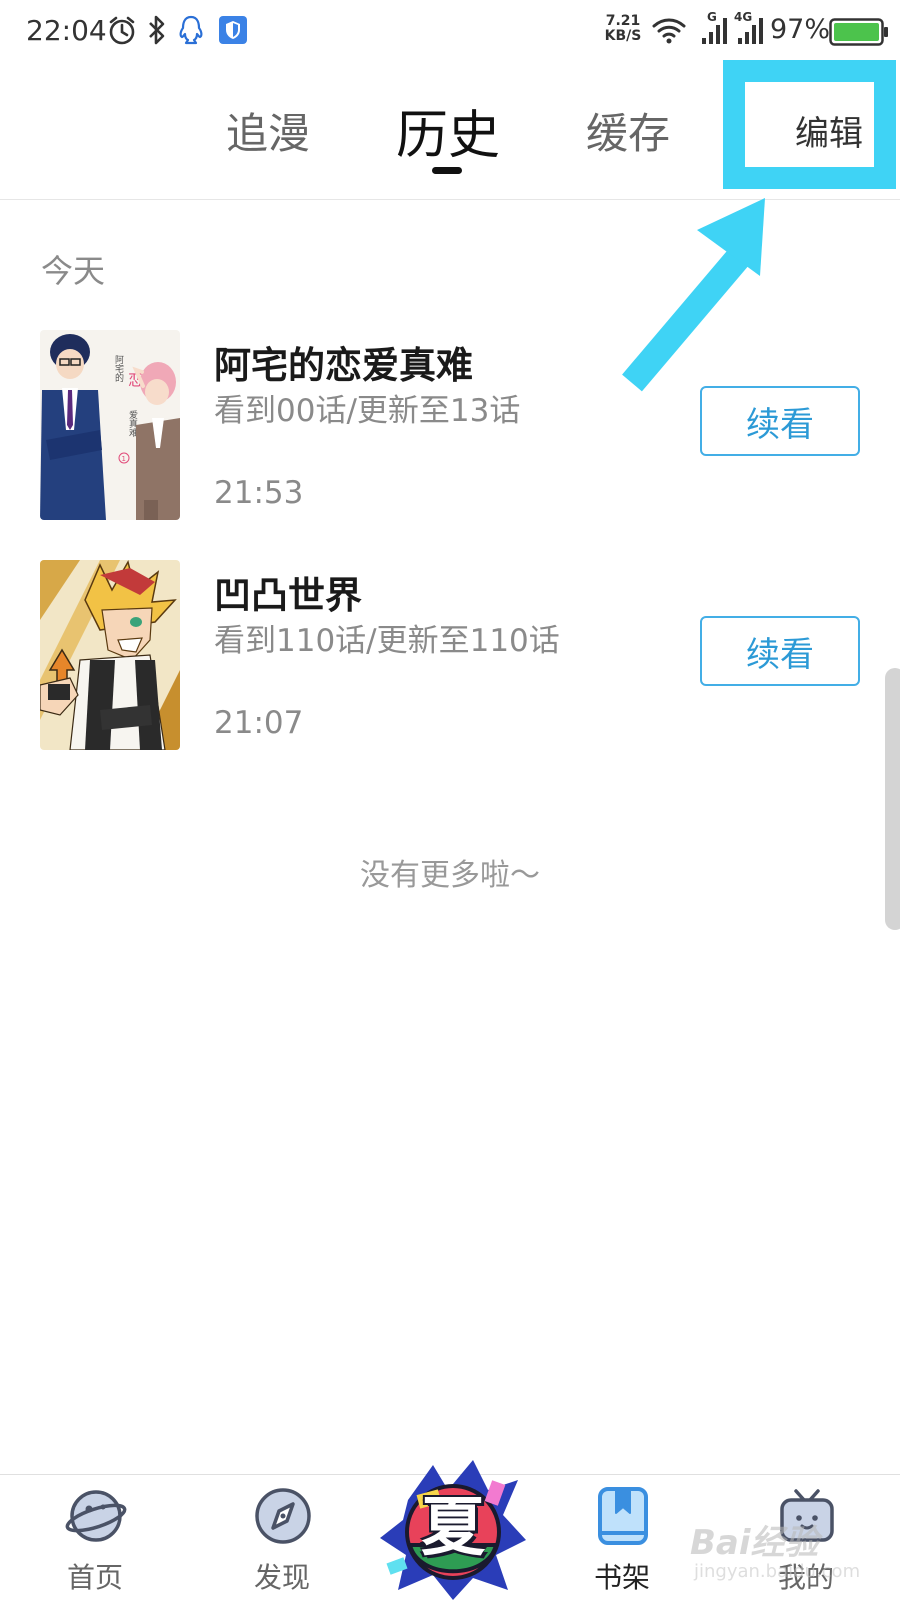  I want to click on nav-item-summer-event: 夏, so click(453, 1530).